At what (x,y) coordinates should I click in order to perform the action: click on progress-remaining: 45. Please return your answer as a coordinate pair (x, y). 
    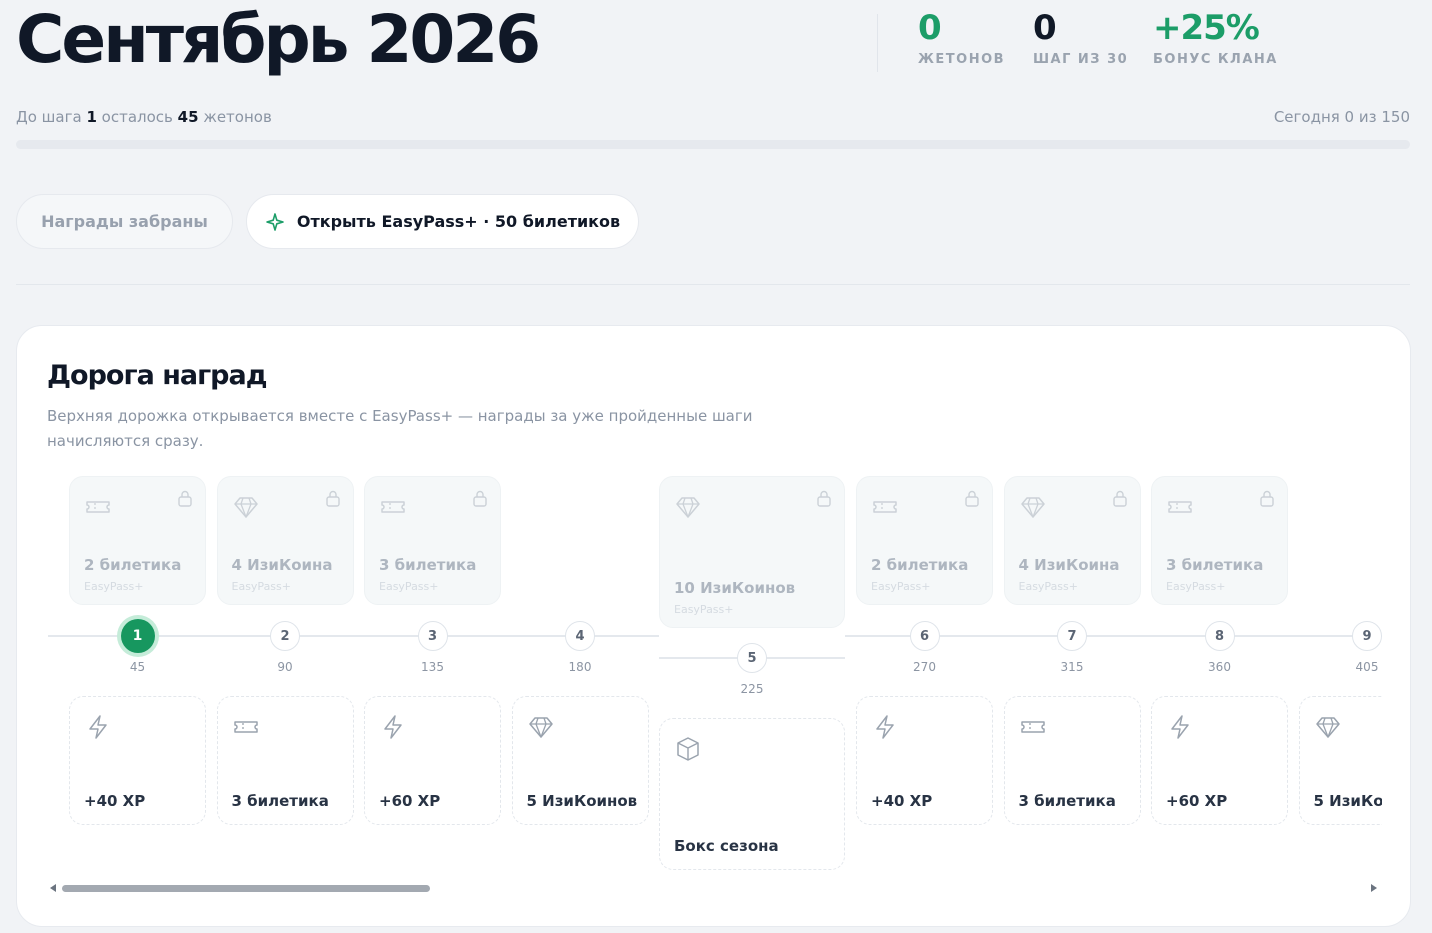
    Looking at the image, I should click on (188, 117).